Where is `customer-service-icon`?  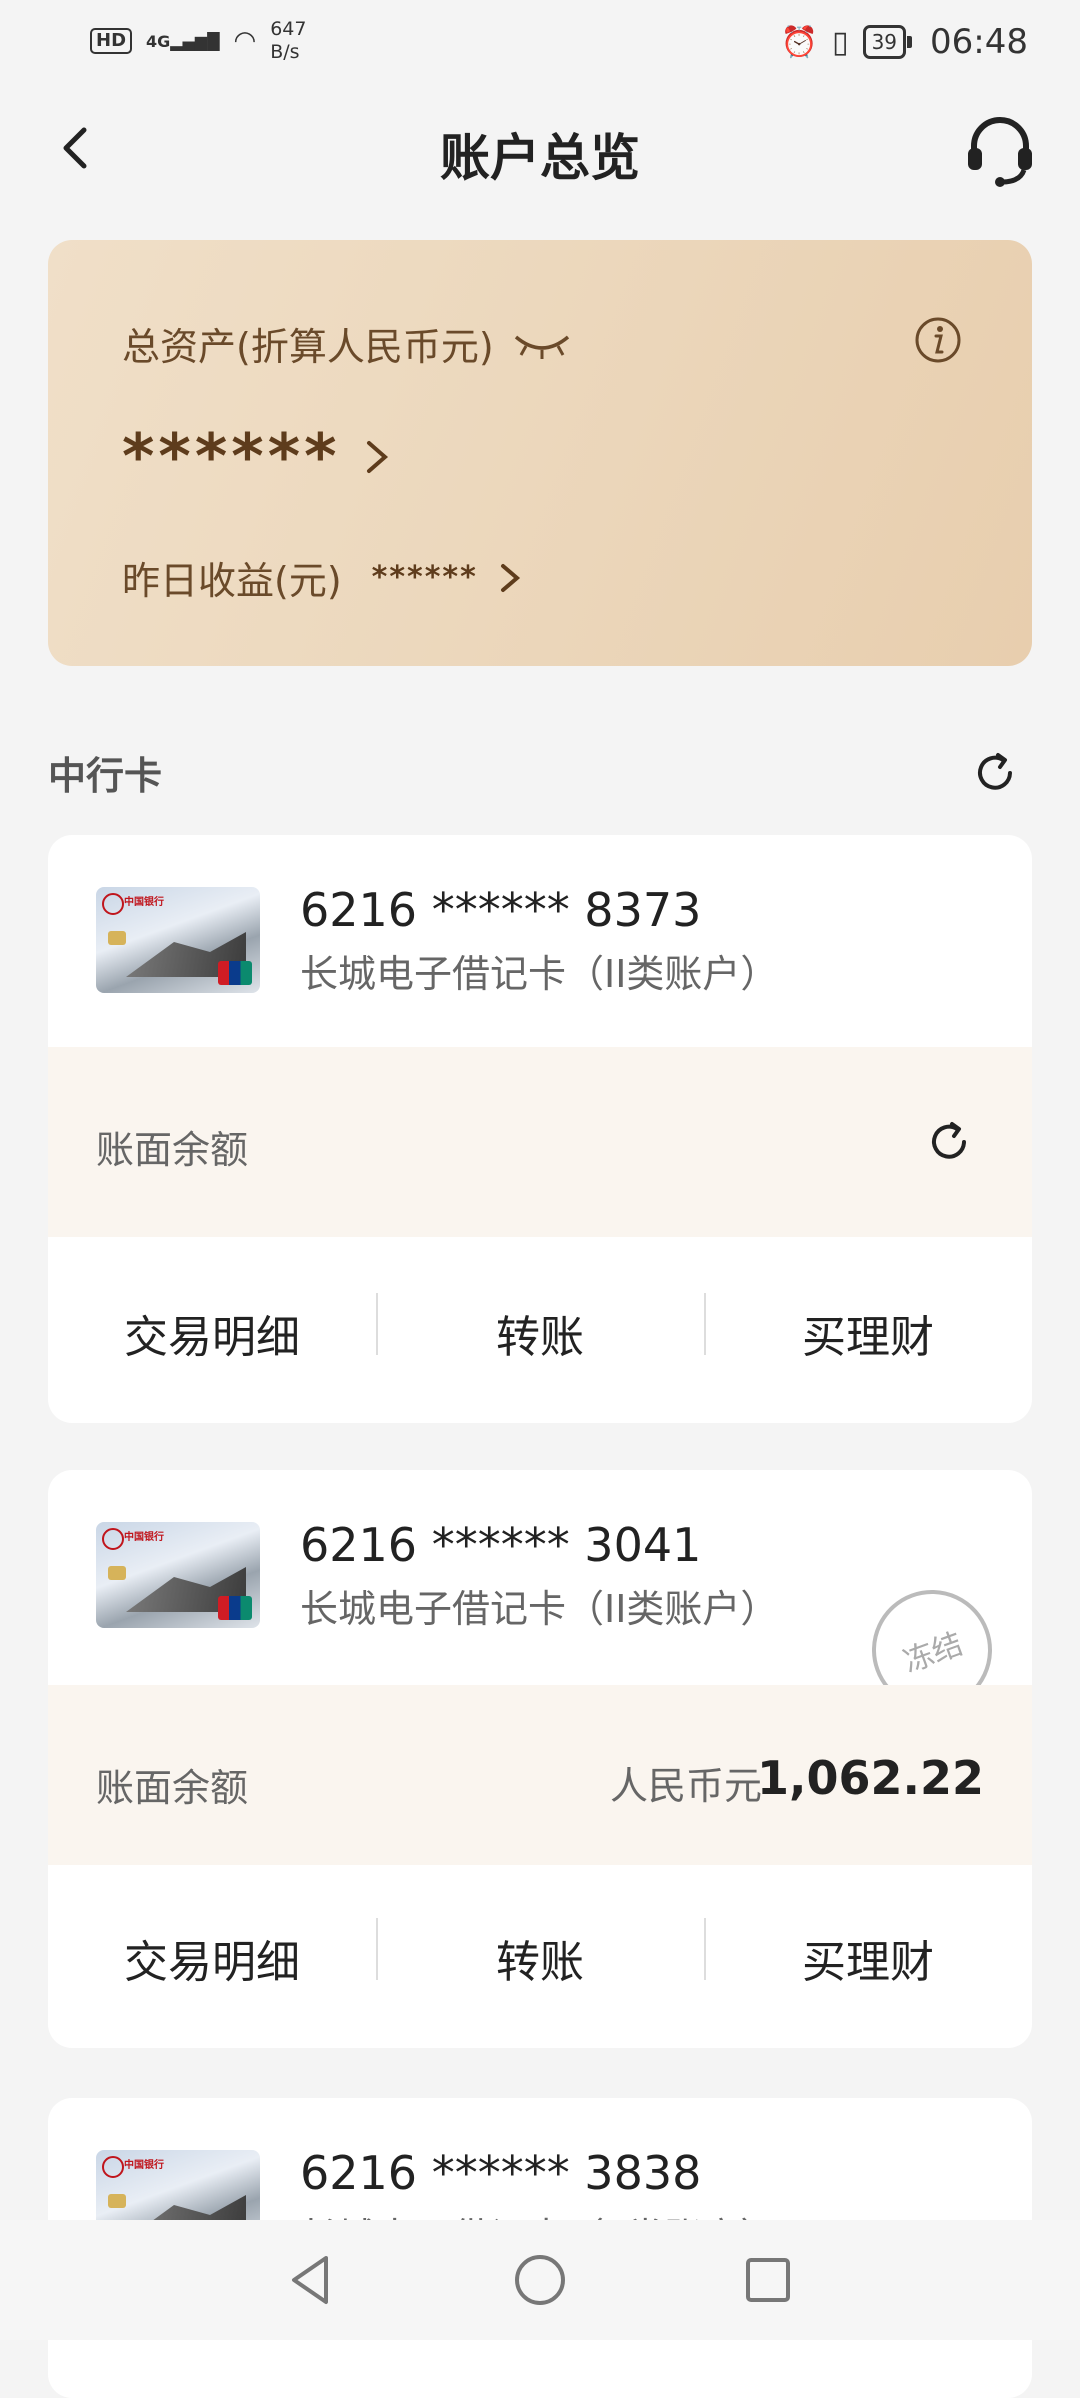
customer-service-icon is located at coordinates (1000, 150).